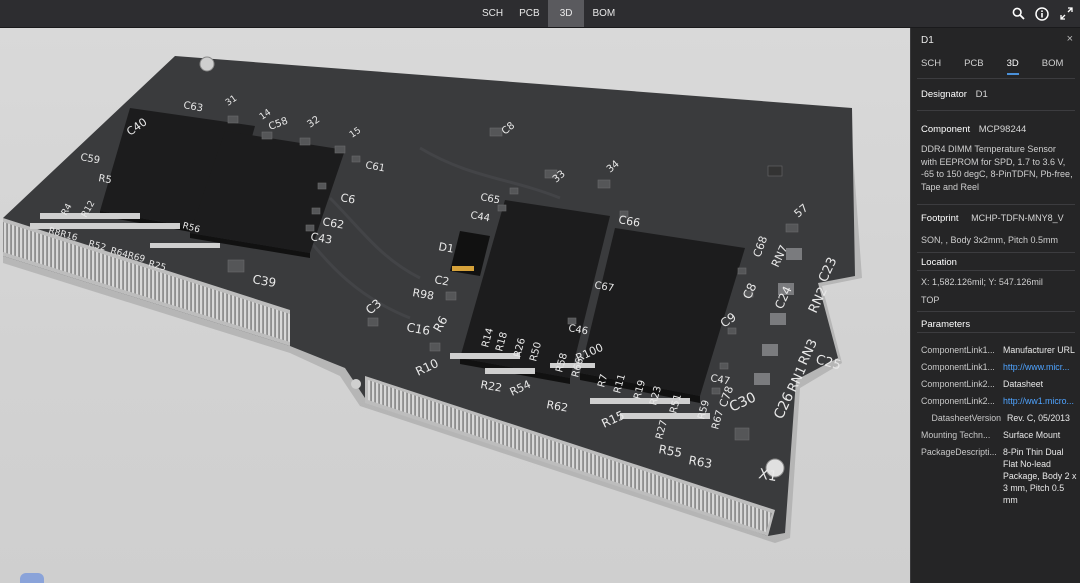 Image resolution: width=1080 pixels, height=583 pixels. What do you see at coordinates (104, 179) in the screenshot?
I see `ref-r5: R5` at bounding box center [104, 179].